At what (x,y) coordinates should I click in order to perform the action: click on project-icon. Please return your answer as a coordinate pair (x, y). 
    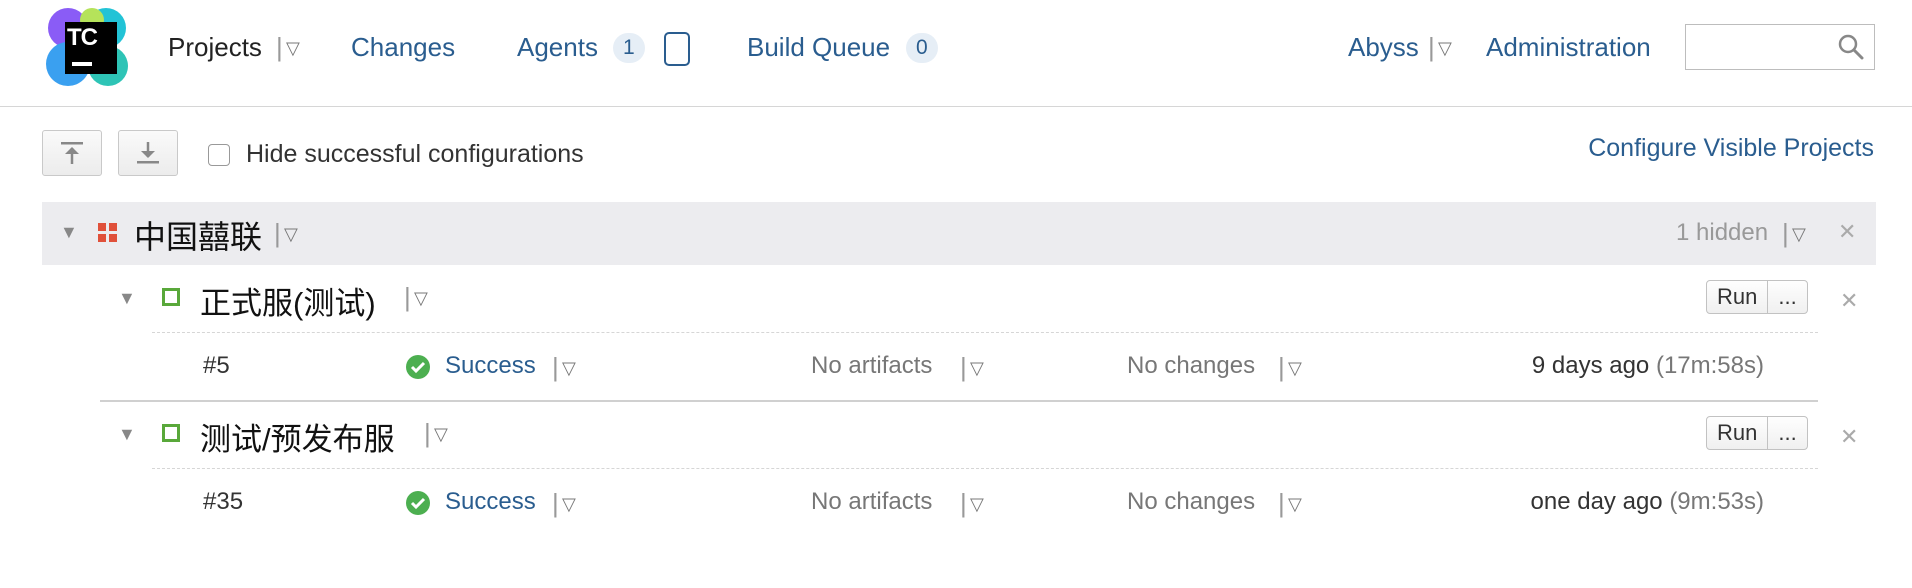
    Looking at the image, I should click on (108, 233).